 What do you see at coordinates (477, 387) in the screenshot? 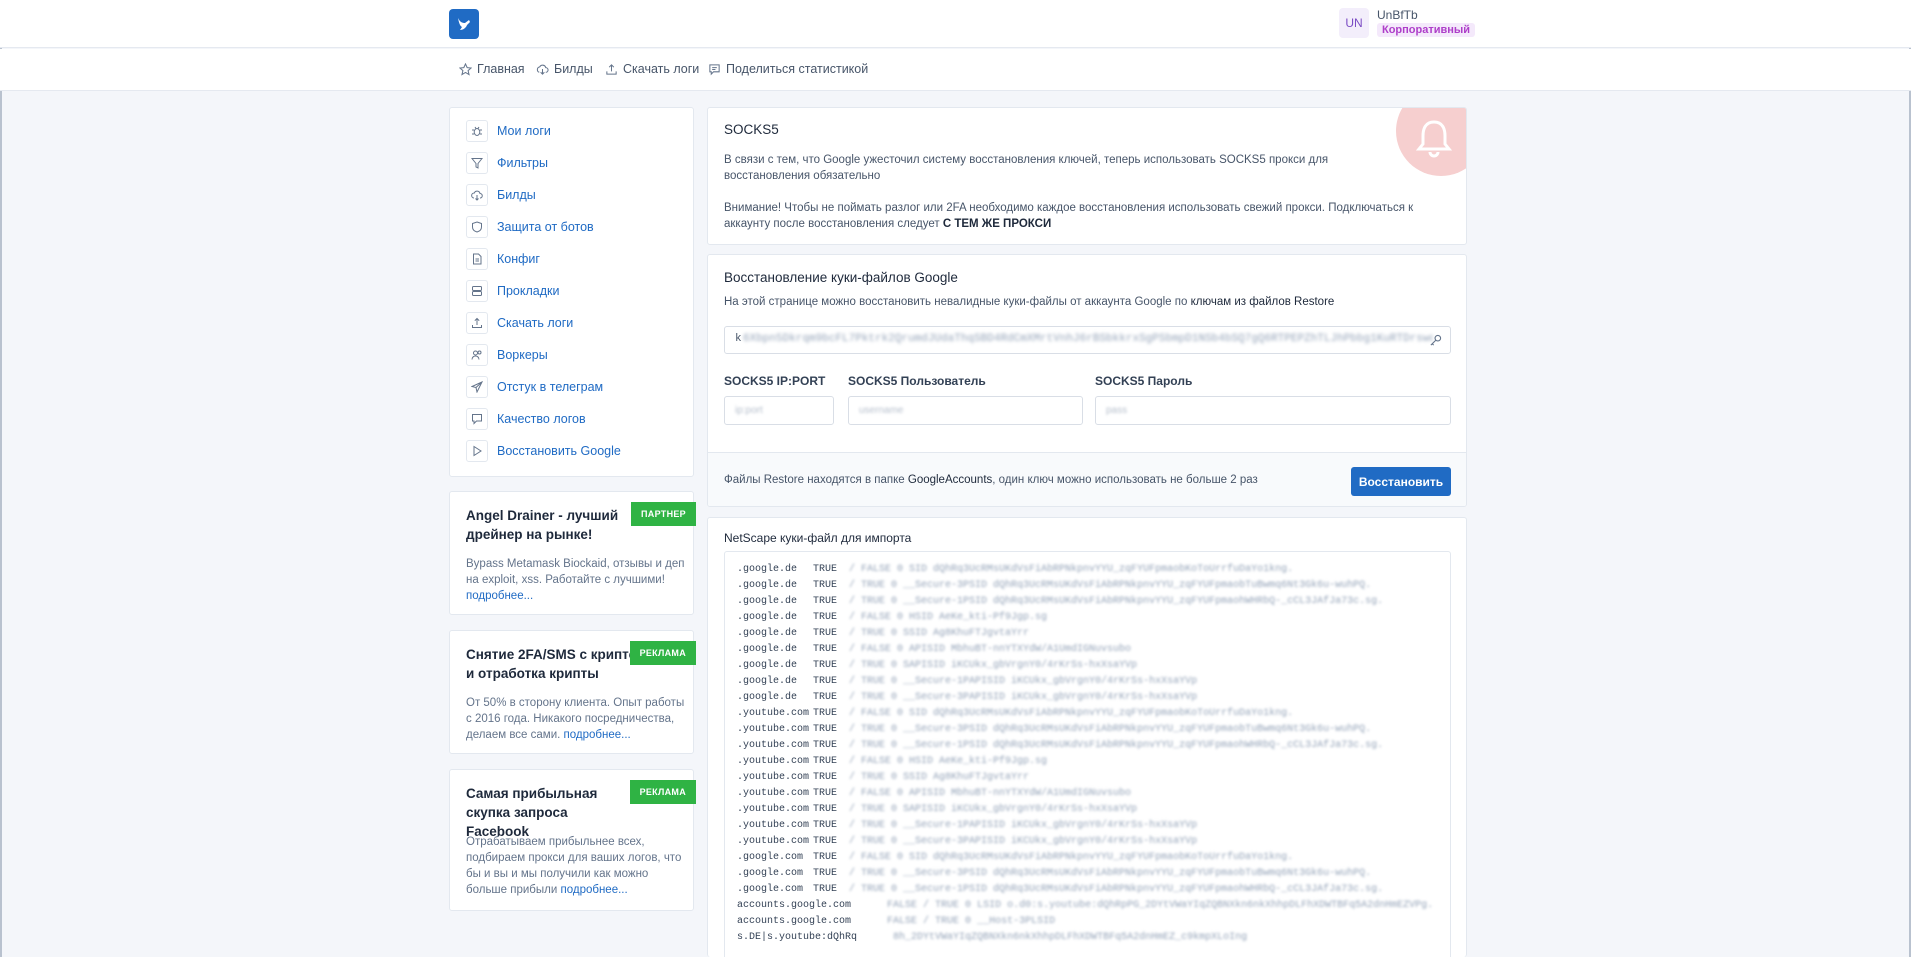
I see `send-icon` at bounding box center [477, 387].